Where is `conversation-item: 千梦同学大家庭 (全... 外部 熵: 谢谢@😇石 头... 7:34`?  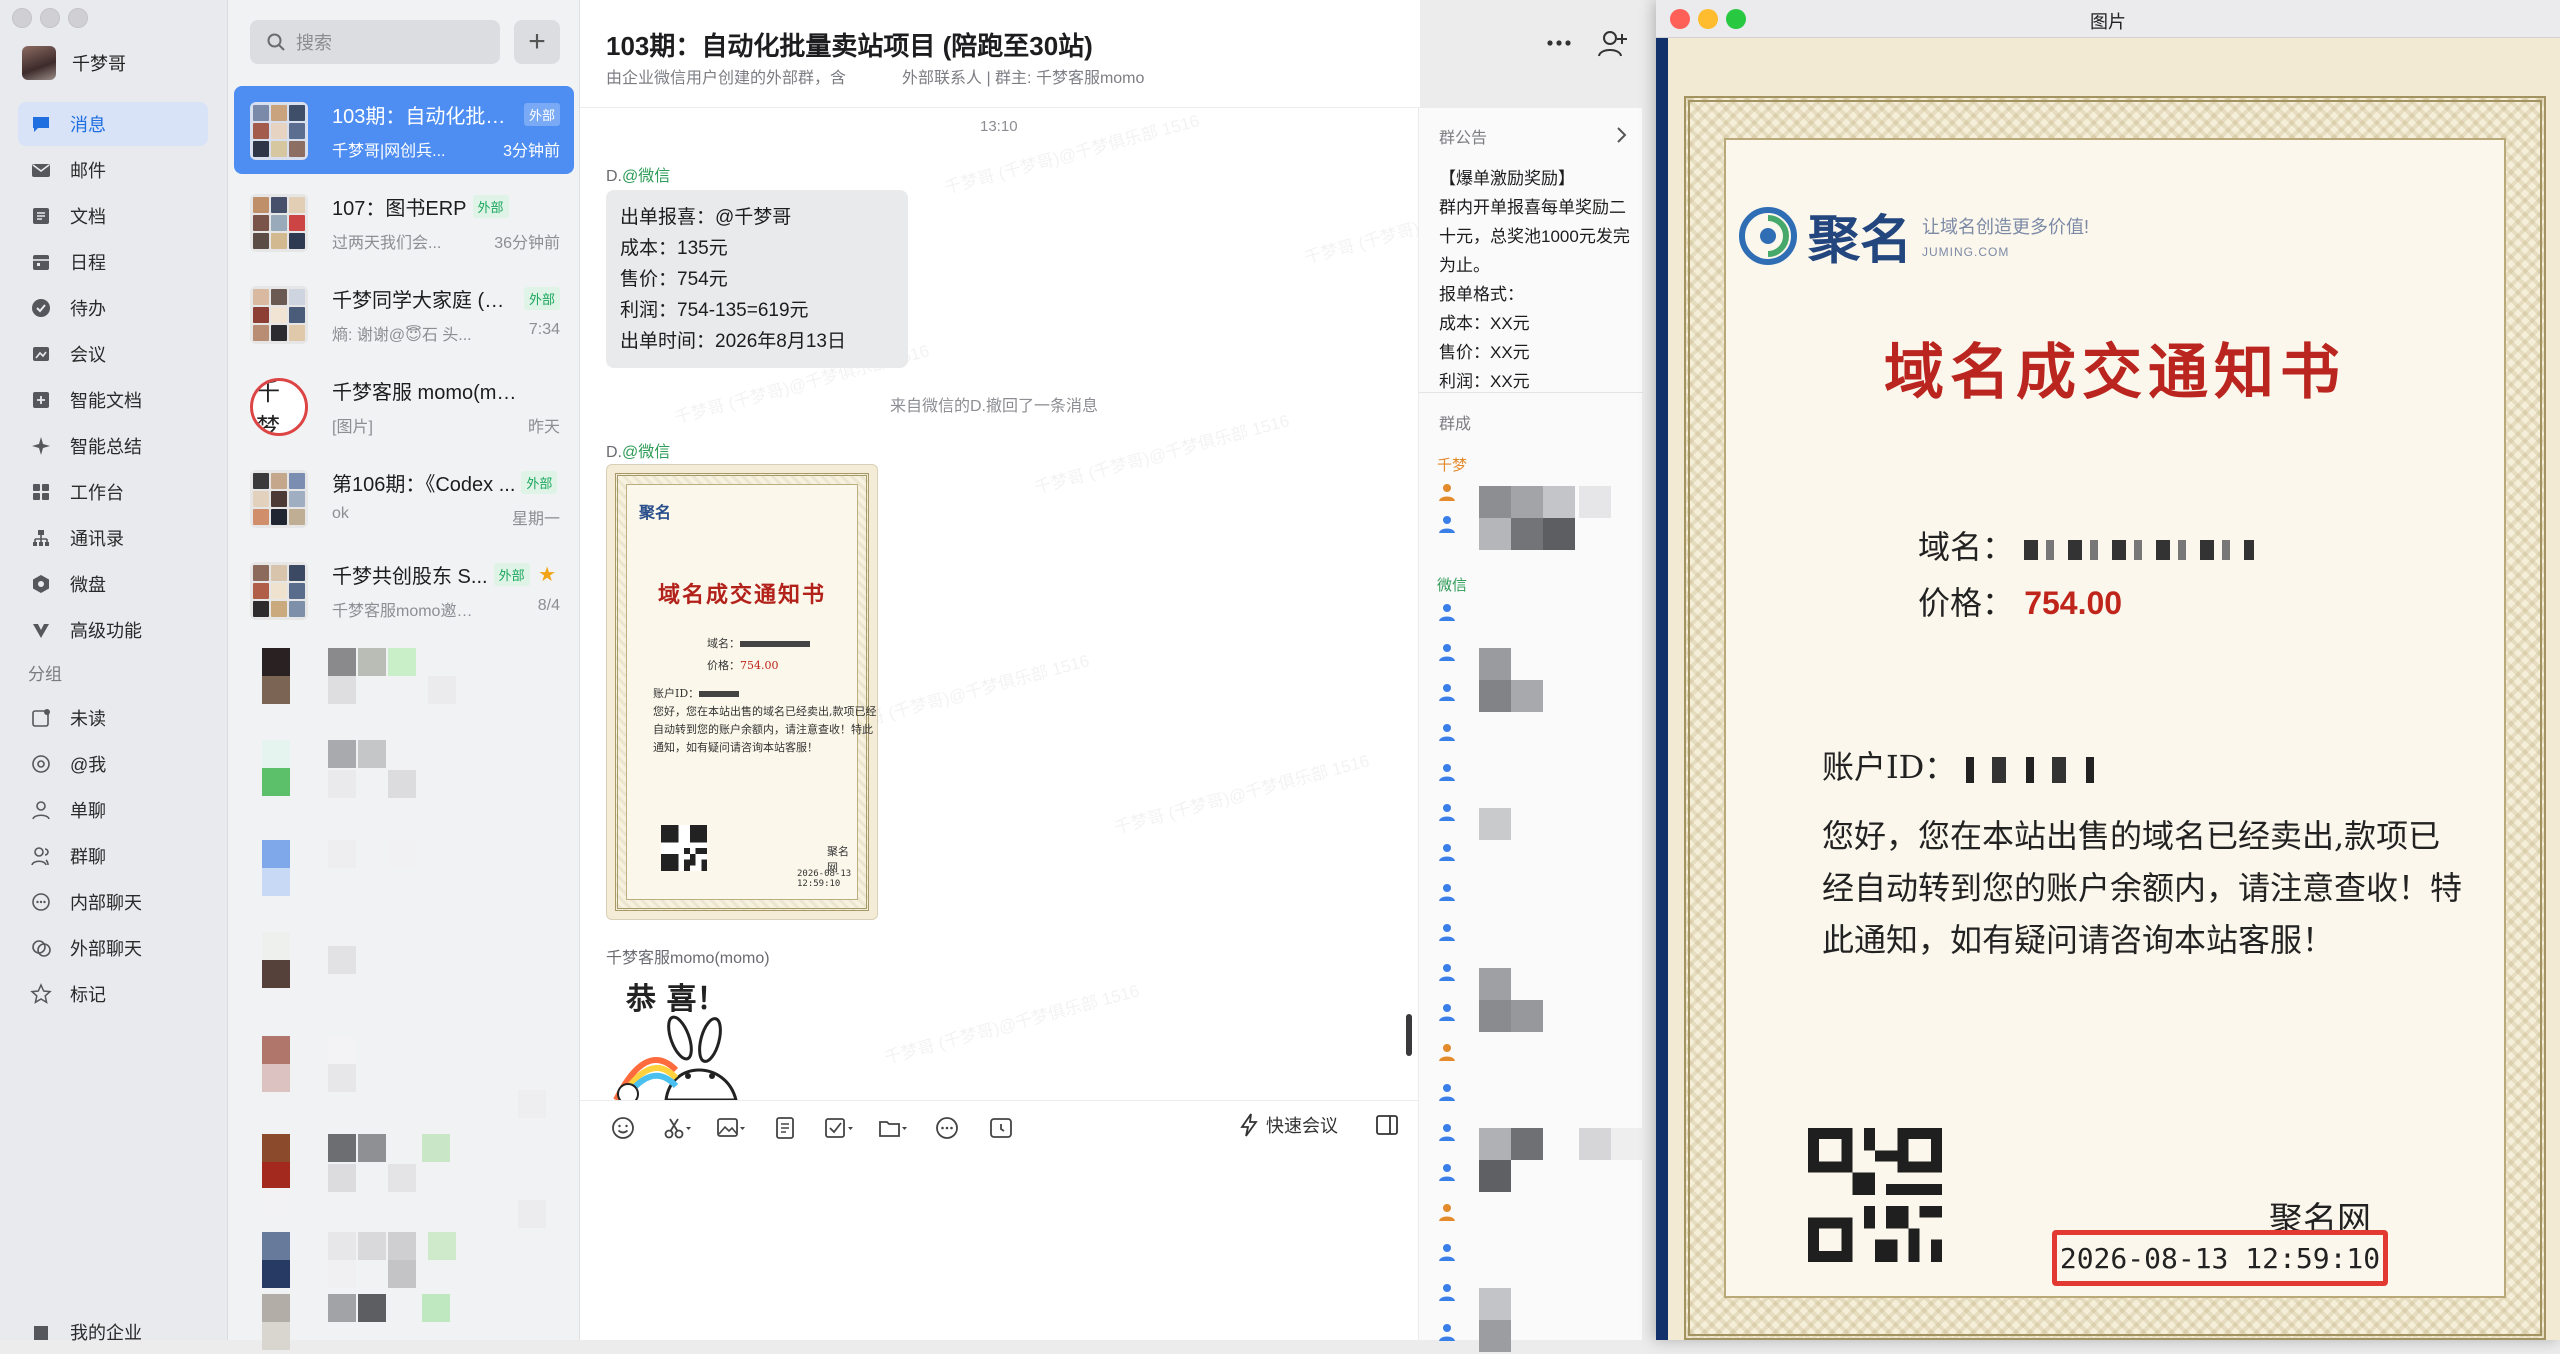 conversation-item: 千梦同学大家庭 (全... 外部 熵: 谢谢@😇石 头... 7:34 is located at coordinates (404, 314).